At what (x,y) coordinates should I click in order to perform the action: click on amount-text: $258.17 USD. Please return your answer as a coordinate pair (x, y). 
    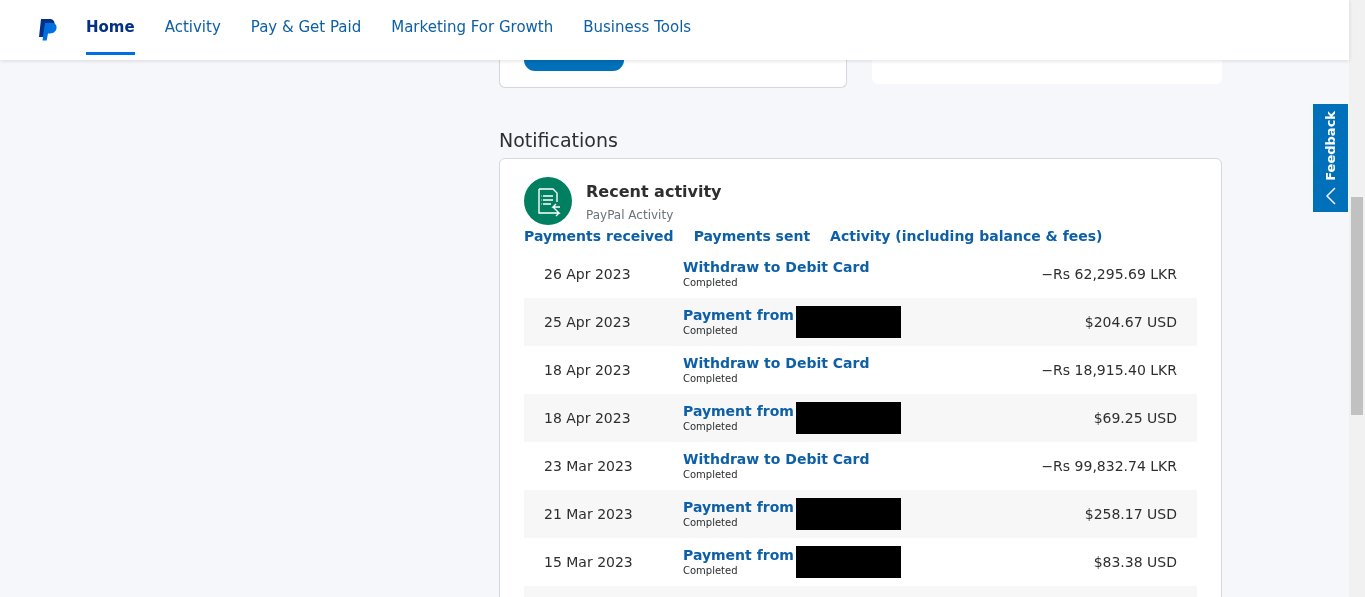
    Looking at the image, I should click on (1131, 514).